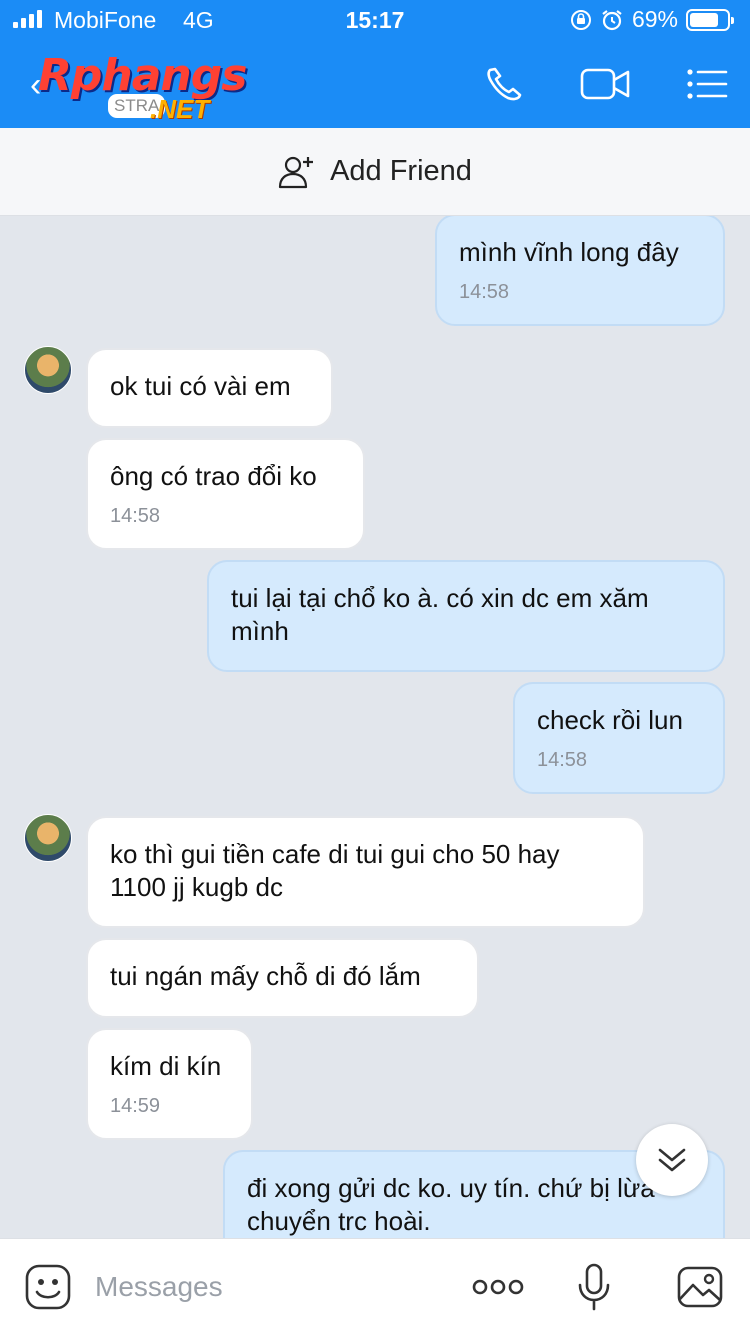 The image size is (750, 1334). What do you see at coordinates (606, 84) in the screenshot?
I see `video-call-icon` at bounding box center [606, 84].